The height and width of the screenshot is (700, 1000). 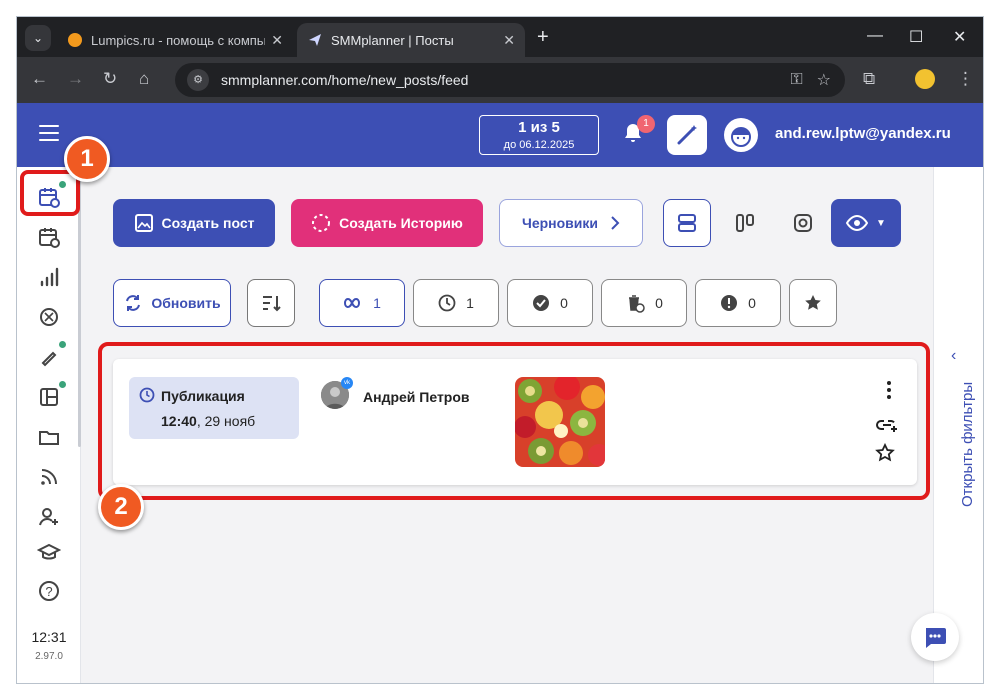 What do you see at coordinates (49, 277) in the screenshot?
I see `analytics-icon` at bounding box center [49, 277].